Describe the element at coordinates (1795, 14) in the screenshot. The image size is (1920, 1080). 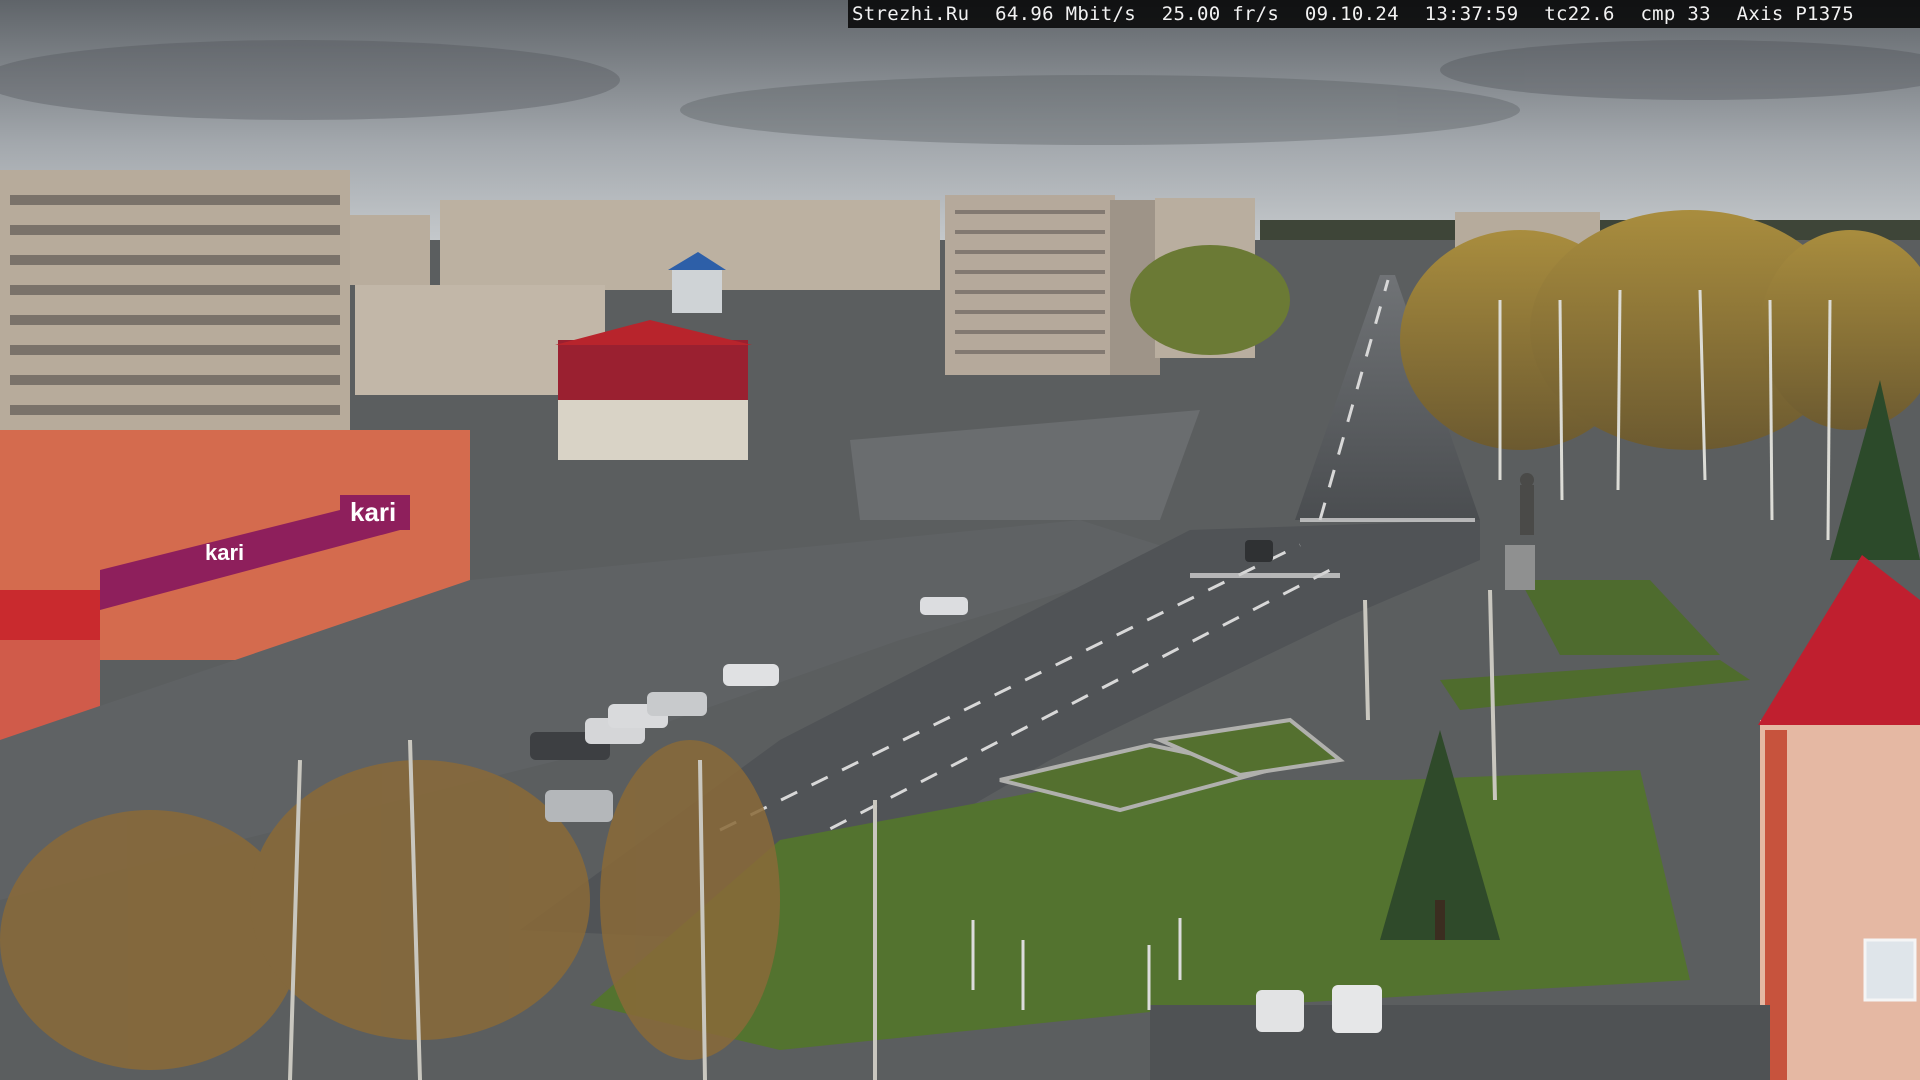
I see `osd-camera-model: Axis P1375` at that location.